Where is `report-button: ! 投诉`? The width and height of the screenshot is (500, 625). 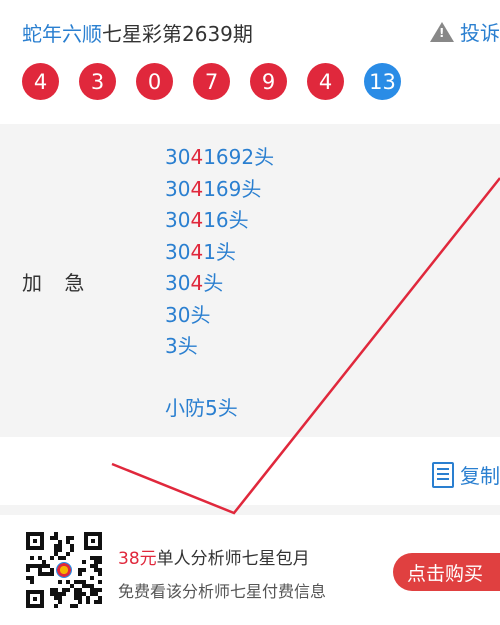 report-button: ! 投诉 is located at coordinates (465, 31).